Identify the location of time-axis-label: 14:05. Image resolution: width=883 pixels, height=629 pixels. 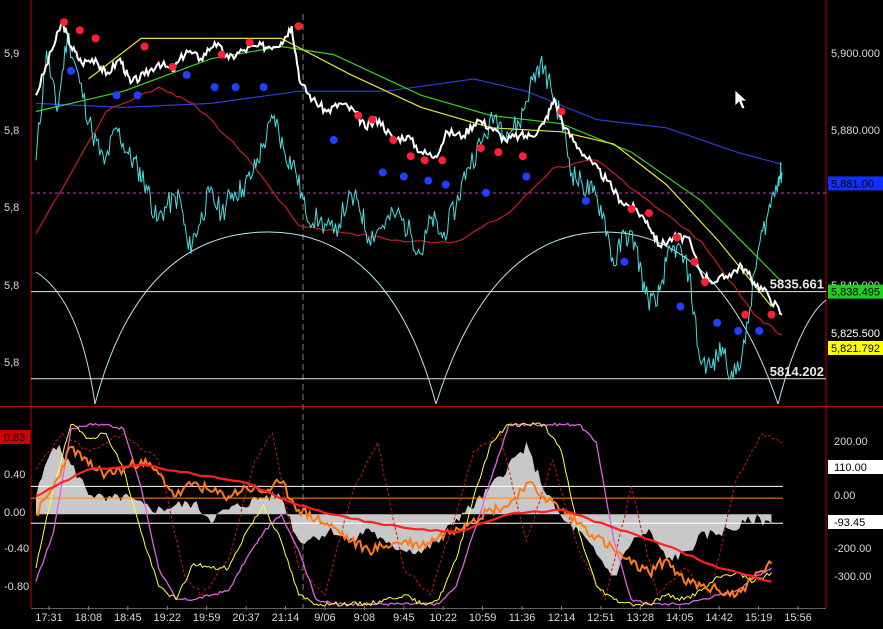
(680, 618).